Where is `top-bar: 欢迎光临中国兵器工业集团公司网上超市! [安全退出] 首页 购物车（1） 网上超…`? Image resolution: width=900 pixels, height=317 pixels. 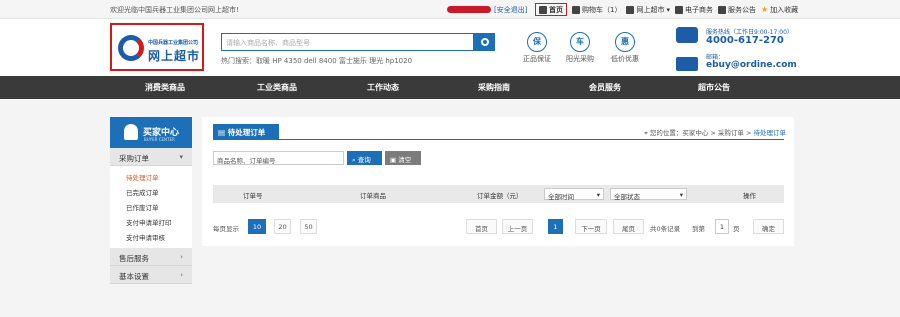
top-bar: 欢迎光临中国兵器工业集团公司网上超市! [安全退出] 首页 购物车（1） 网上超… is located at coordinates (450, 9).